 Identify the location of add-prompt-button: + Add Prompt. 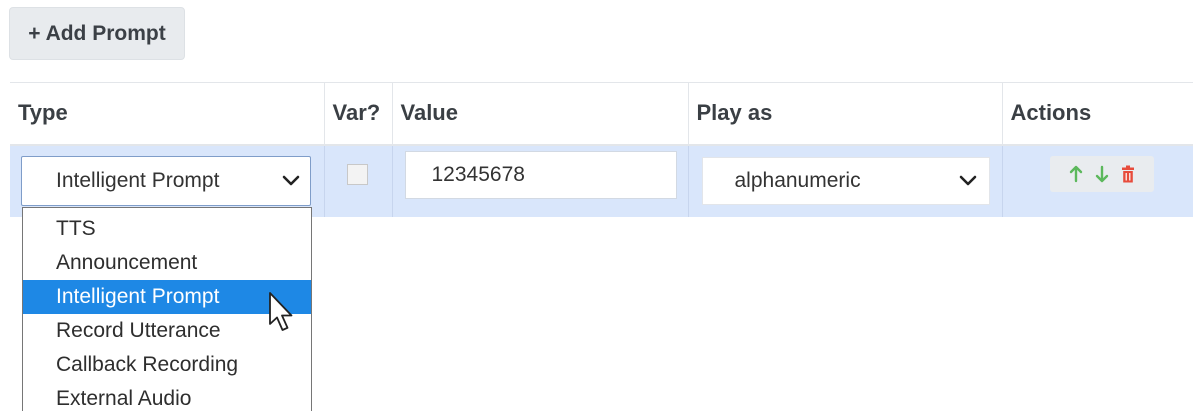
(97, 33).